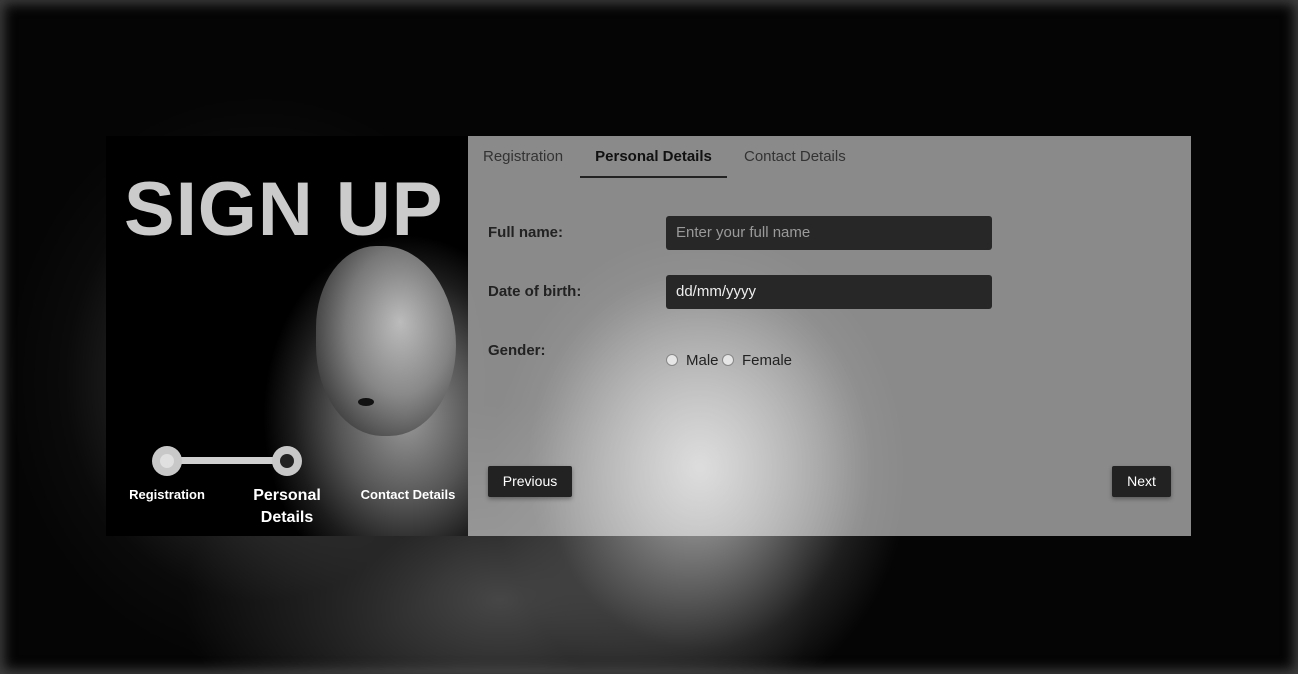 The width and height of the screenshot is (1298, 674). Describe the element at coordinates (767, 360) in the screenshot. I see `gender-female-label: Female` at that location.